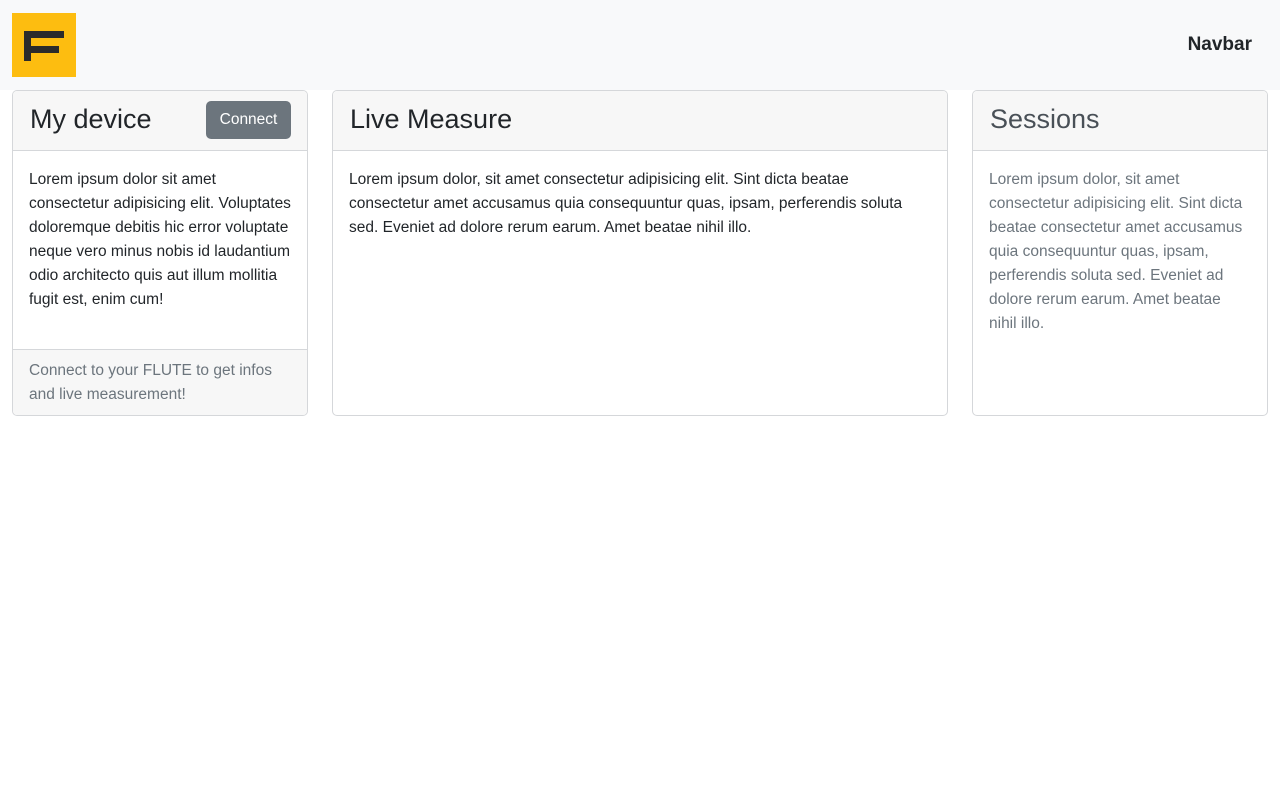 This screenshot has width=1280, height=800. I want to click on card-title: Live Measure, so click(431, 119).